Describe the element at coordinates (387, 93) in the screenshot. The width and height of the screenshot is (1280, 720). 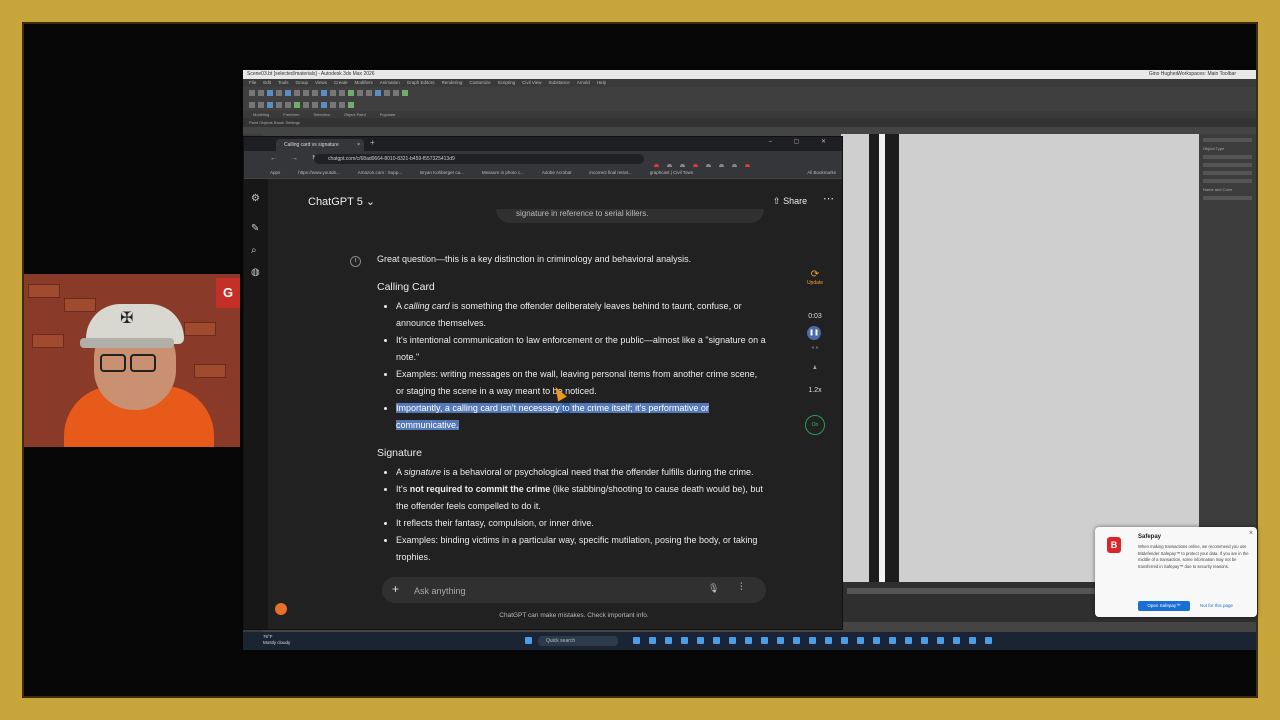
I see `render-setup-icon` at that location.